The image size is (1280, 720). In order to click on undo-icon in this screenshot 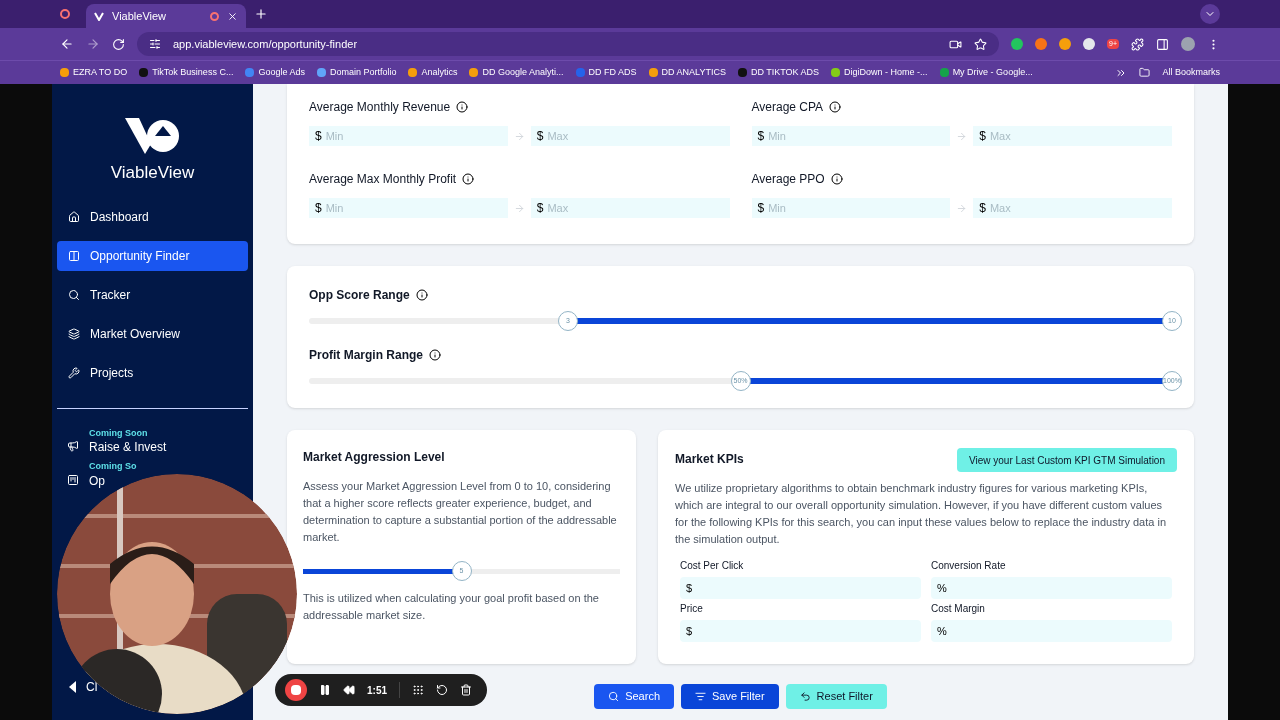, I will do `click(805, 696)`.